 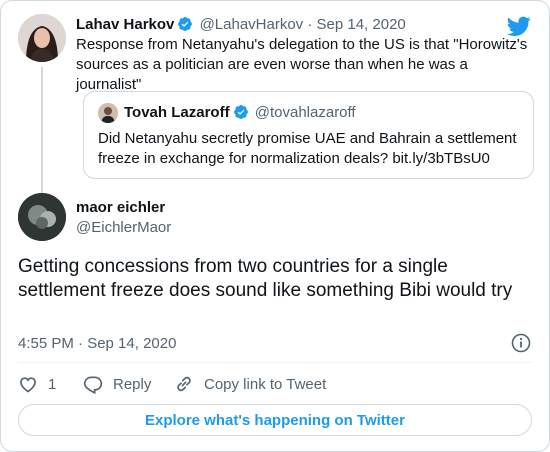 I want to click on copy-link-button: Copy link to Tweet, so click(x=250, y=384).